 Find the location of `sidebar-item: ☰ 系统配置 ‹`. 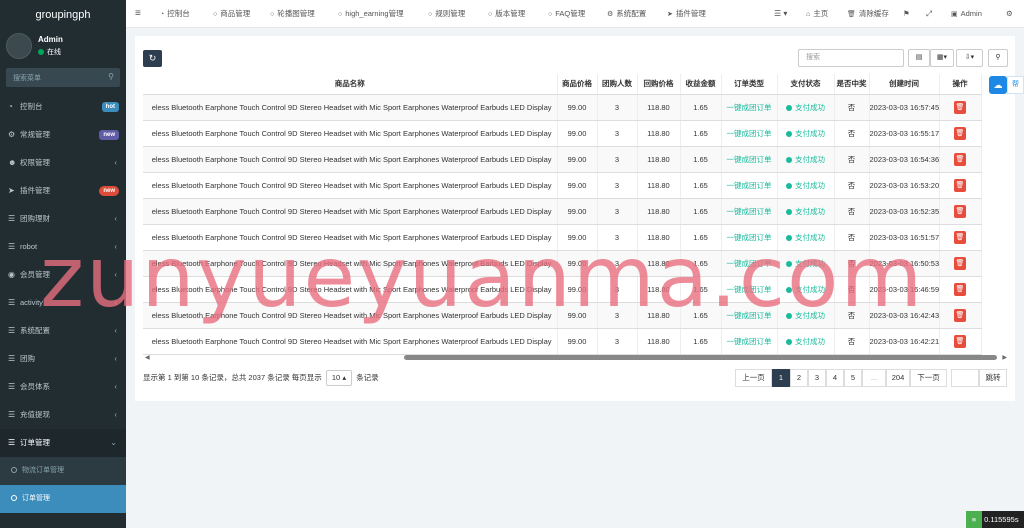

sidebar-item: ☰ 系统配置 ‹ is located at coordinates (63, 331).